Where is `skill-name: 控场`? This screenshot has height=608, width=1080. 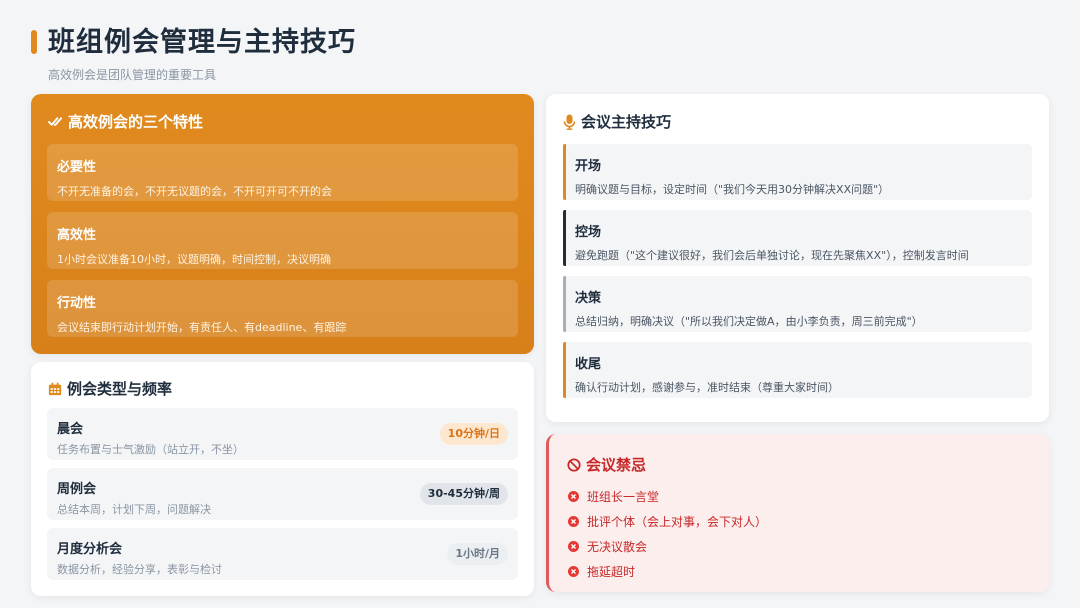
skill-name: 控场 is located at coordinates (588, 232).